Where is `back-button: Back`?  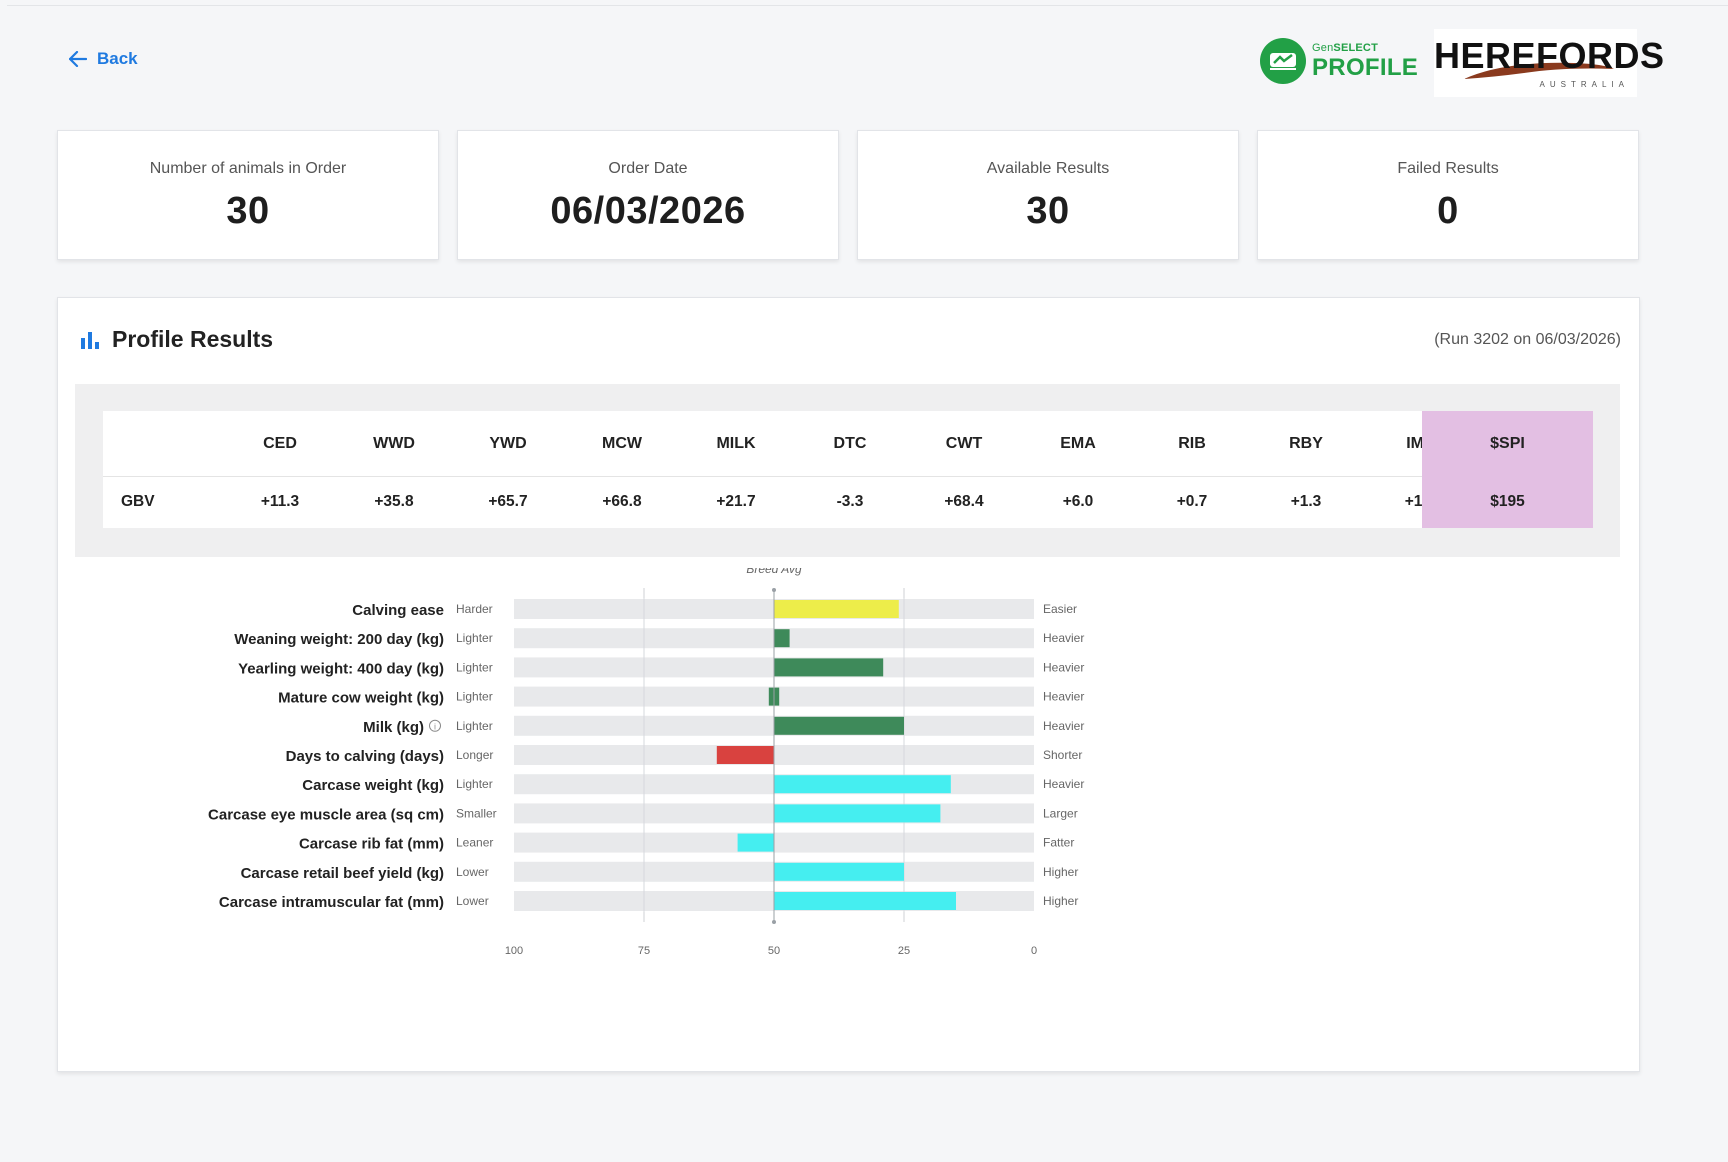
back-button: Back is located at coordinates (103, 59).